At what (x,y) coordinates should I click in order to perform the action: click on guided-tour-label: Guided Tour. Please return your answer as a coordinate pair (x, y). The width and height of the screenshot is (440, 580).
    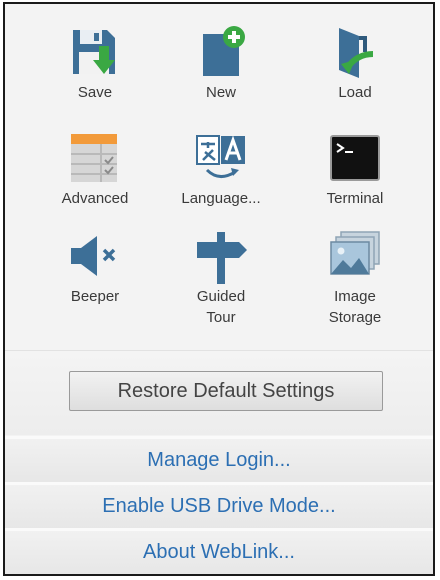
    Looking at the image, I should click on (221, 307).